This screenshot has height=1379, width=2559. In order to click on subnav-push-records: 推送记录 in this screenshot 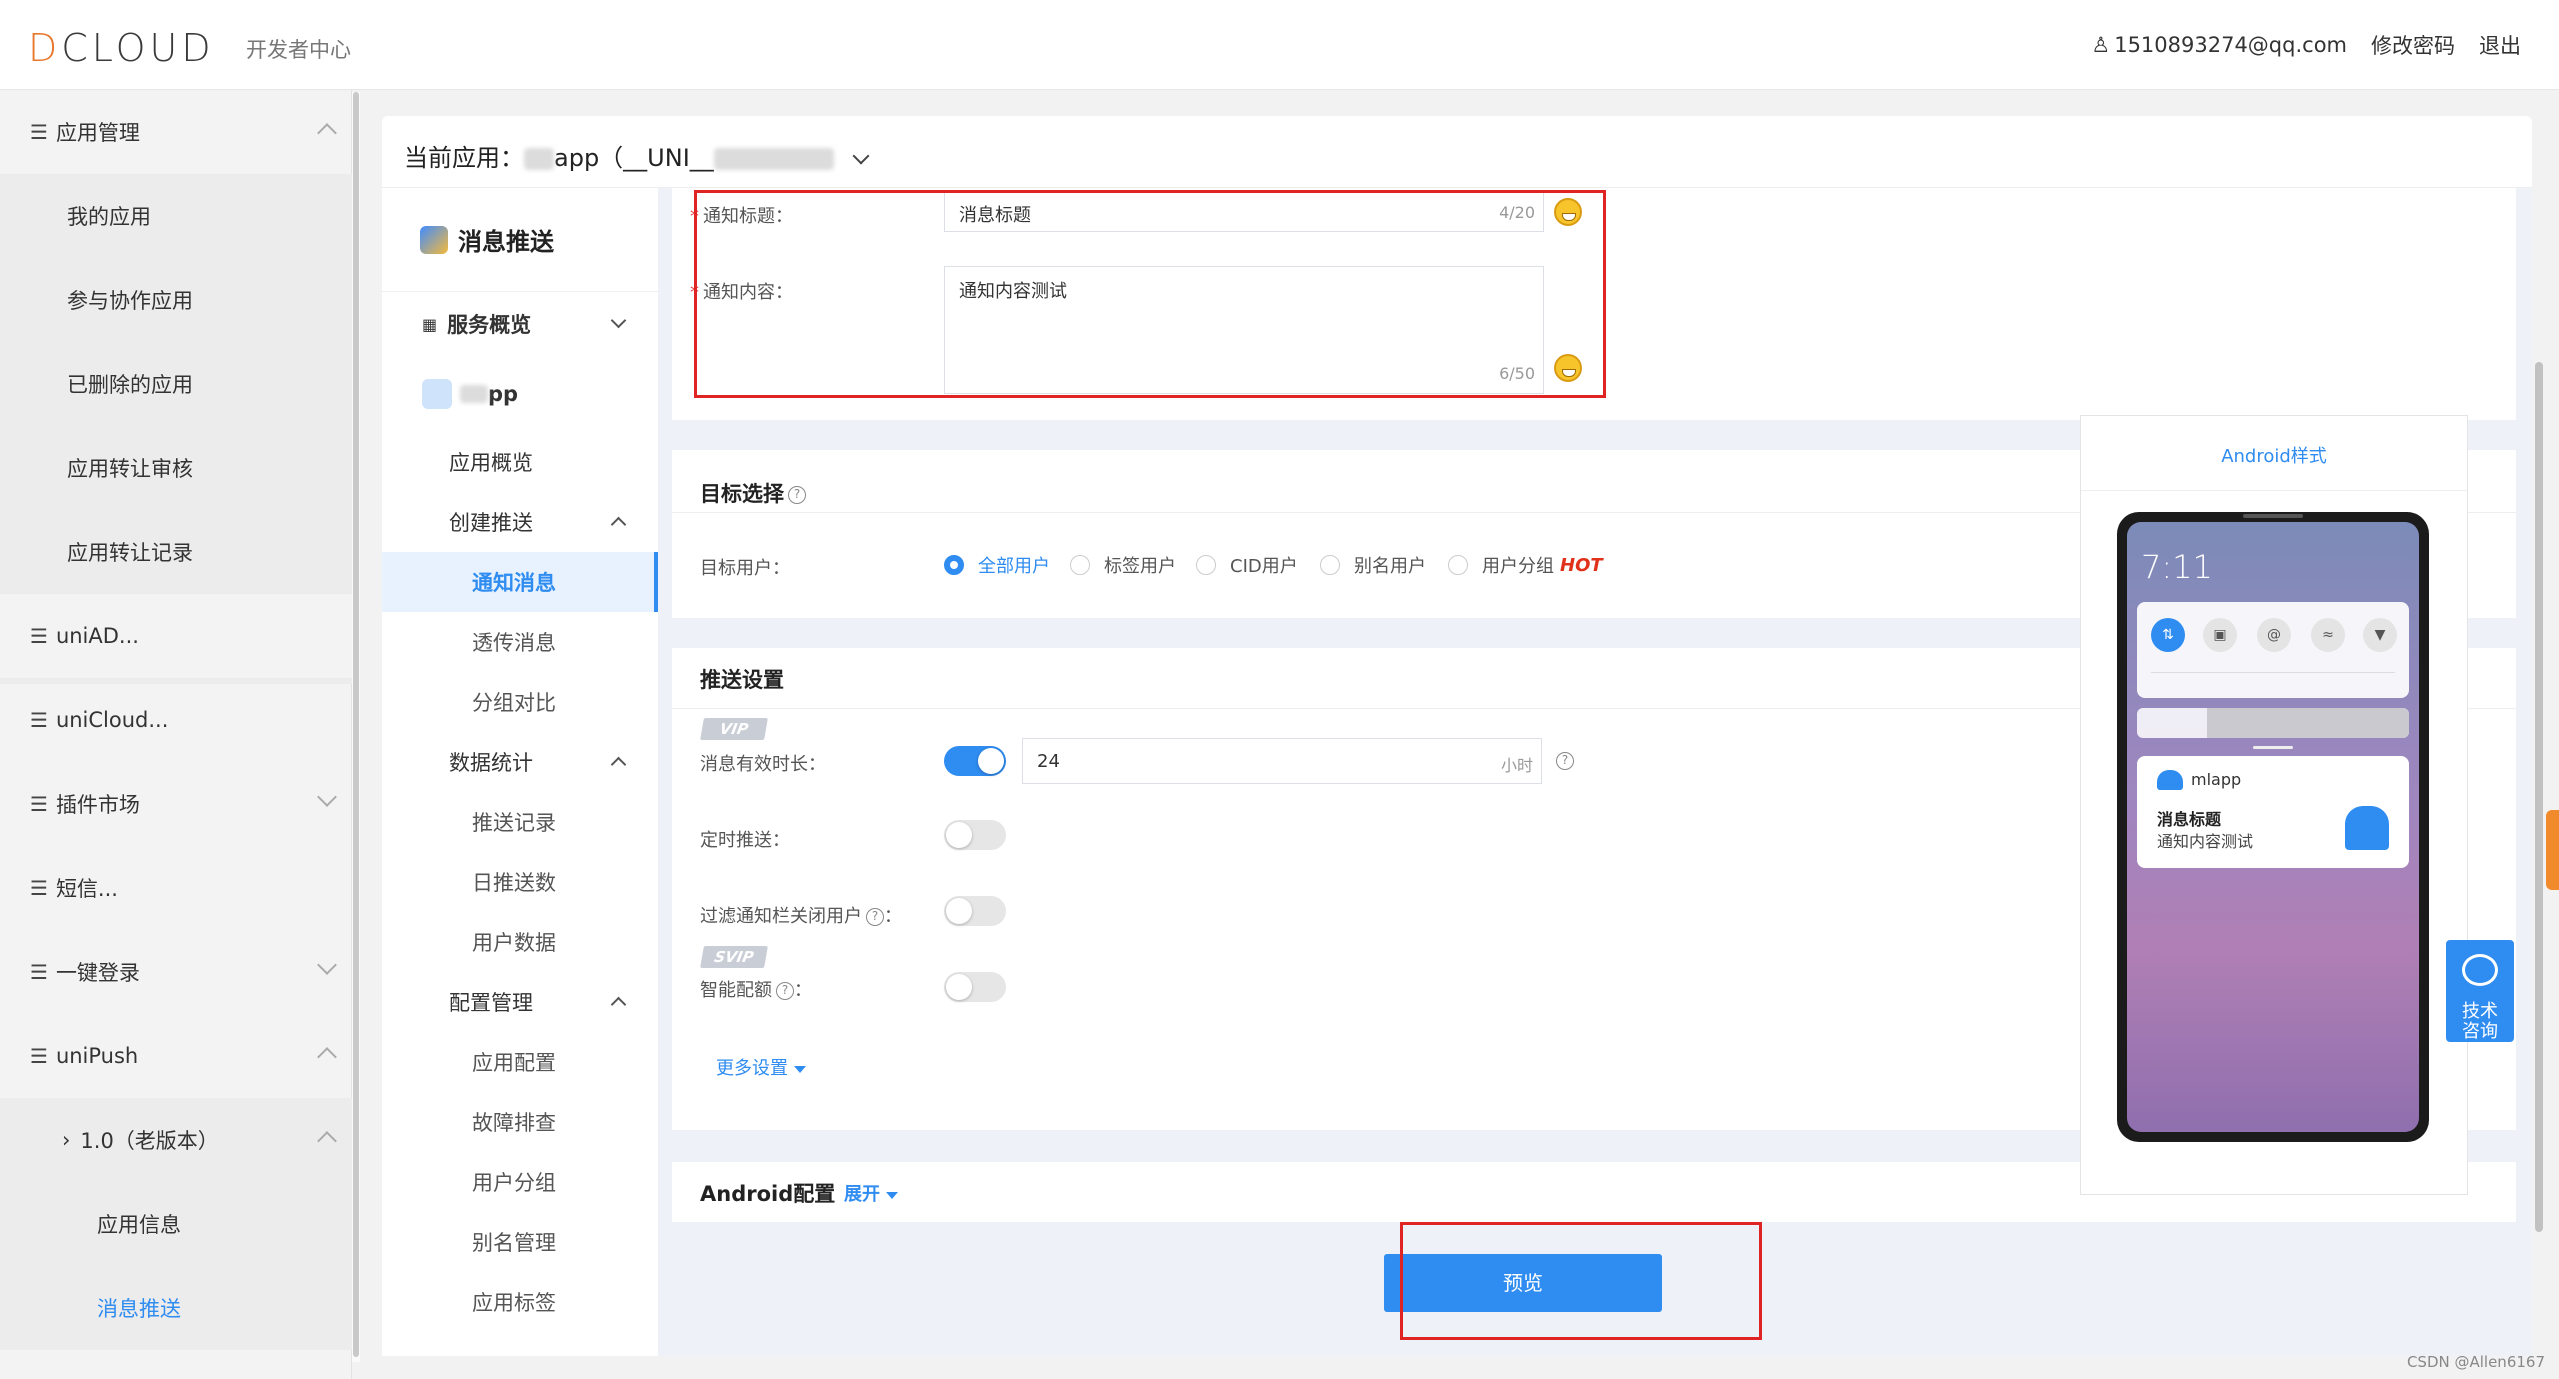, I will do `click(520, 822)`.